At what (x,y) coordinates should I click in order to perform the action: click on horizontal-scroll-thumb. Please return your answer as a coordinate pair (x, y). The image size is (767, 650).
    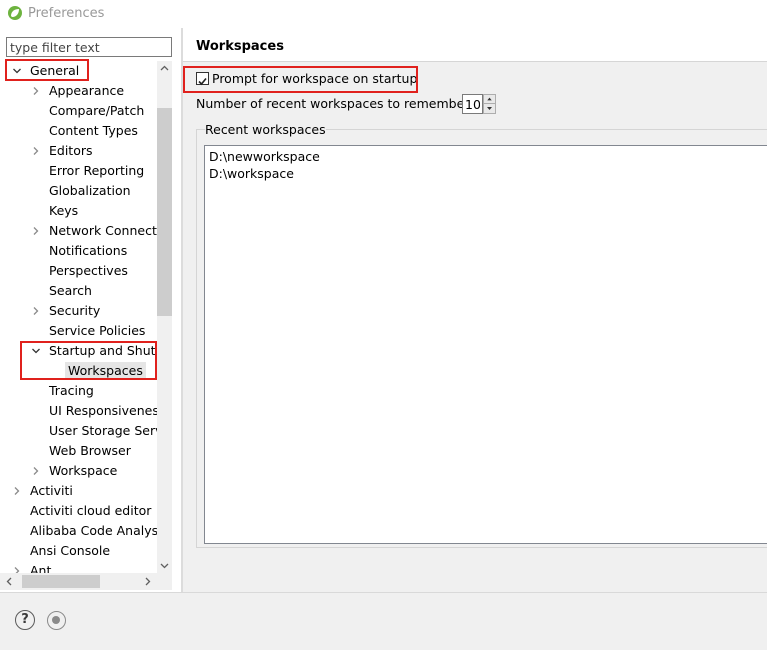
    Looking at the image, I should click on (61, 581).